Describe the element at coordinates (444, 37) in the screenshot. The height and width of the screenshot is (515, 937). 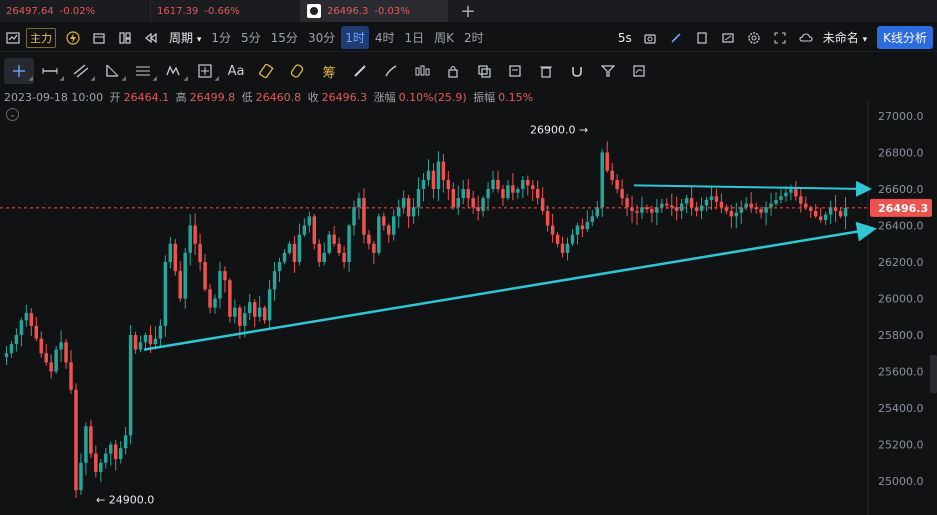
I see `interval-1w: 周K` at that location.